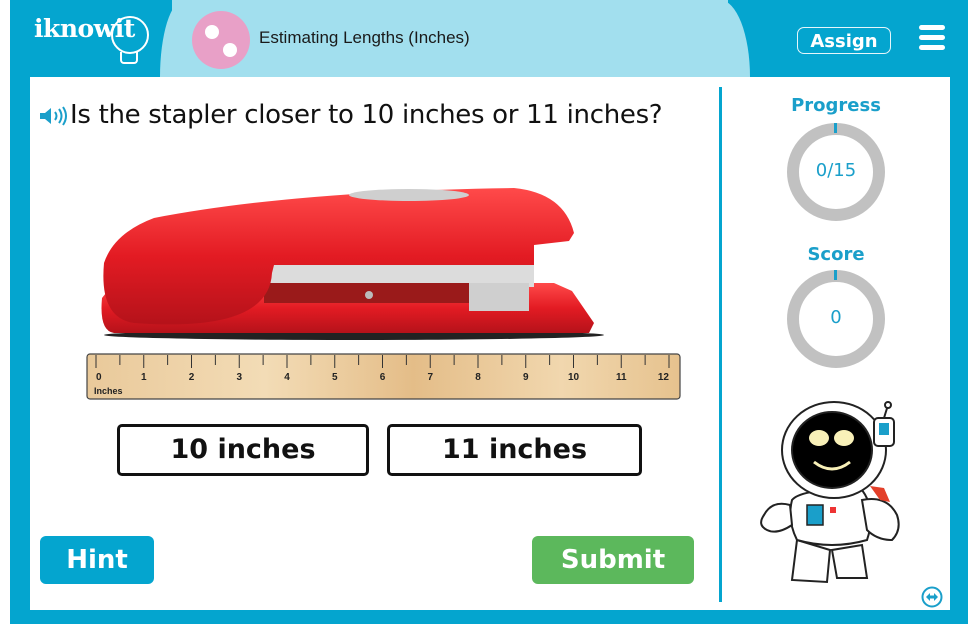  Describe the element at coordinates (836, 254) in the screenshot. I see `score-label: Score` at that location.